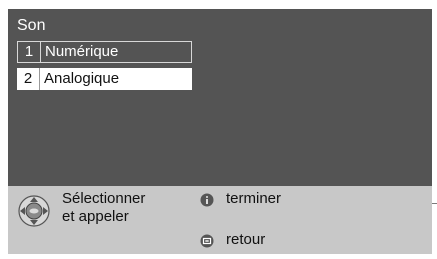  Describe the element at coordinates (246, 239) in the screenshot. I see `back-hint: retour` at that location.